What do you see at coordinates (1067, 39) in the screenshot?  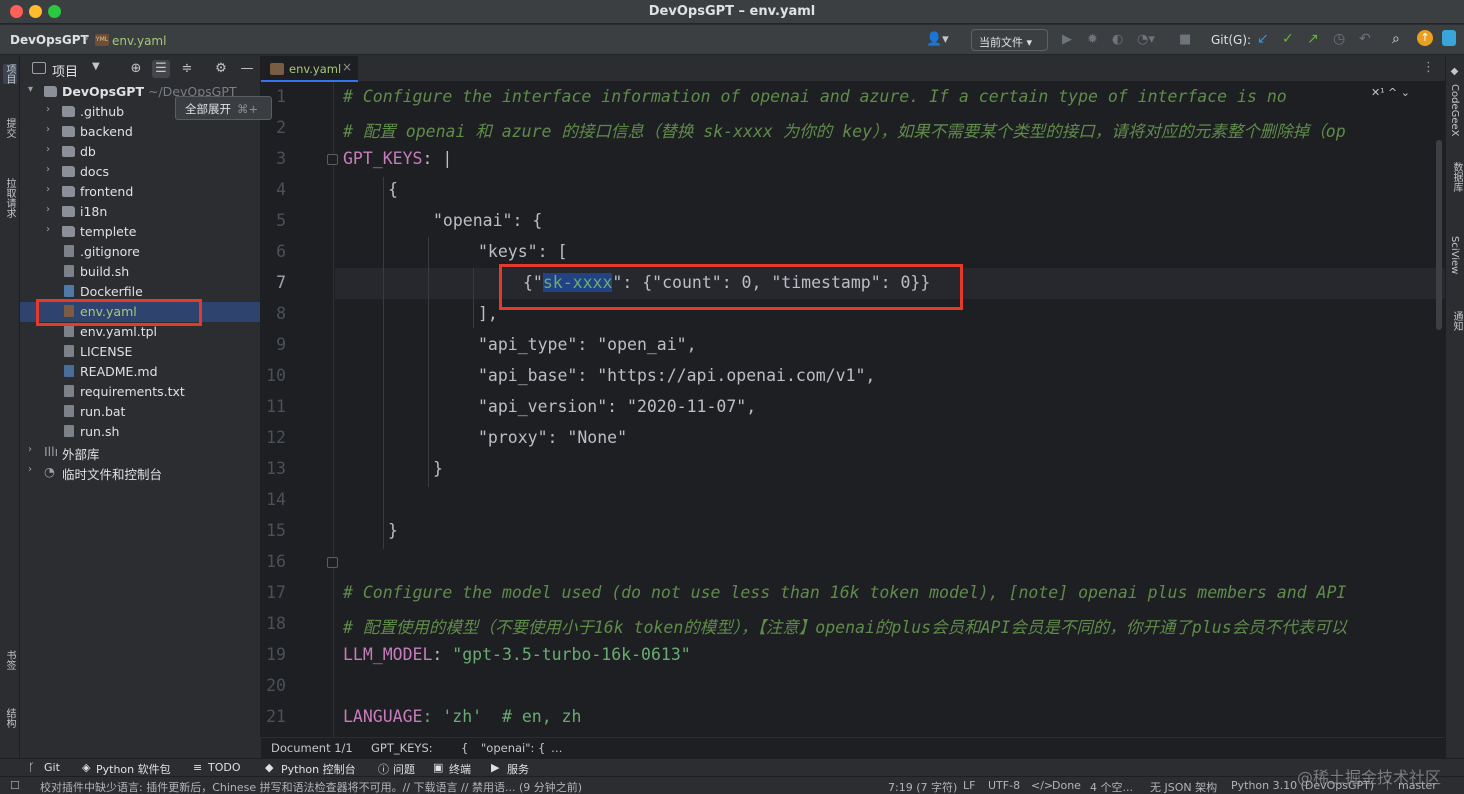 I see `run-icon: ▶` at bounding box center [1067, 39].